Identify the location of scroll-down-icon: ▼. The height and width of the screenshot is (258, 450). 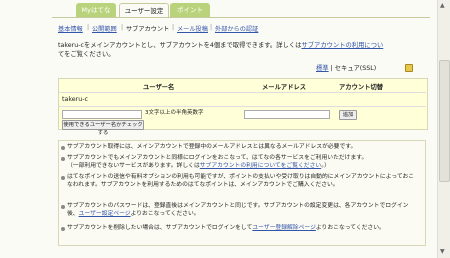
(442, 251).